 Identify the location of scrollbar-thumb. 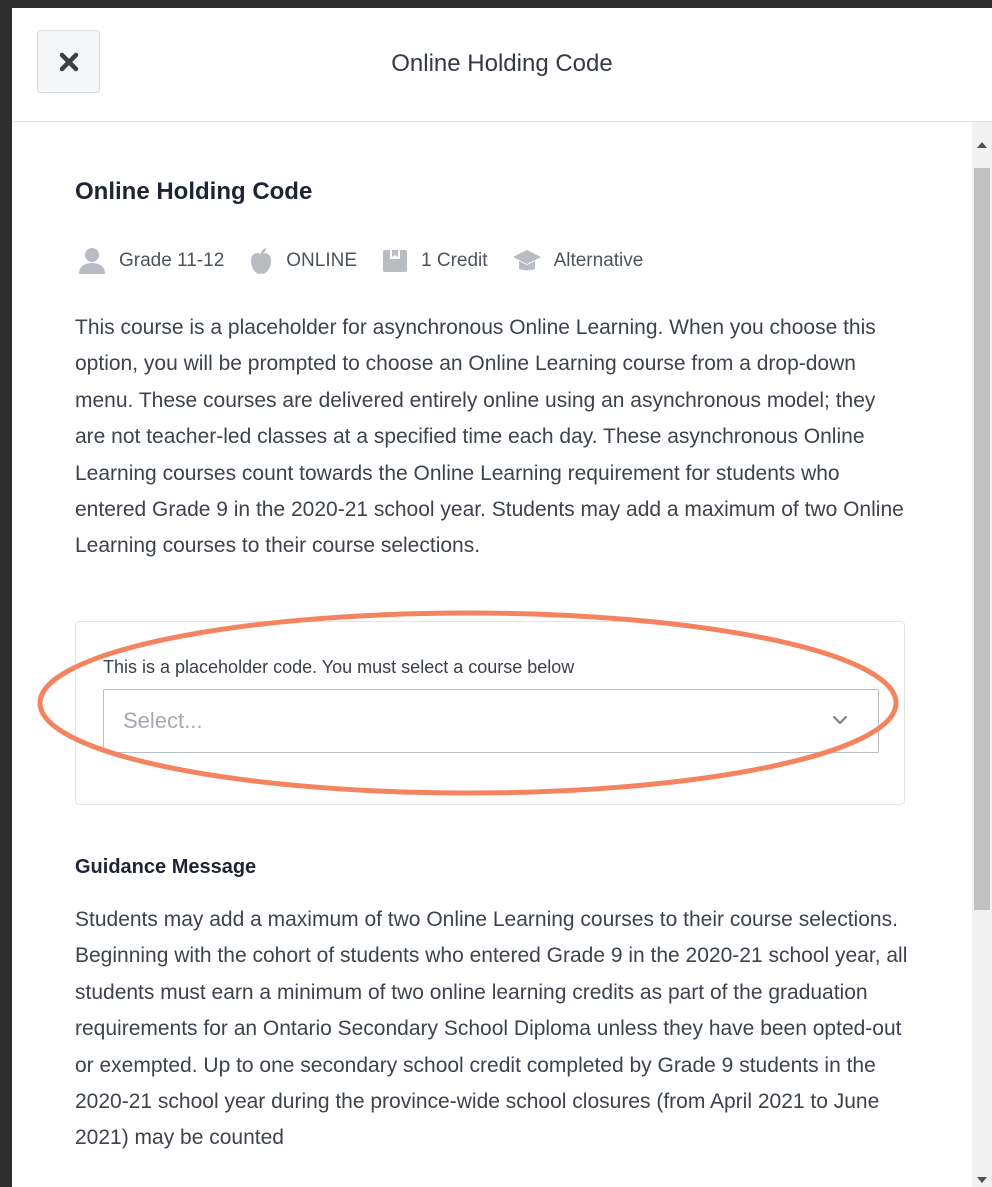
(982, 539).